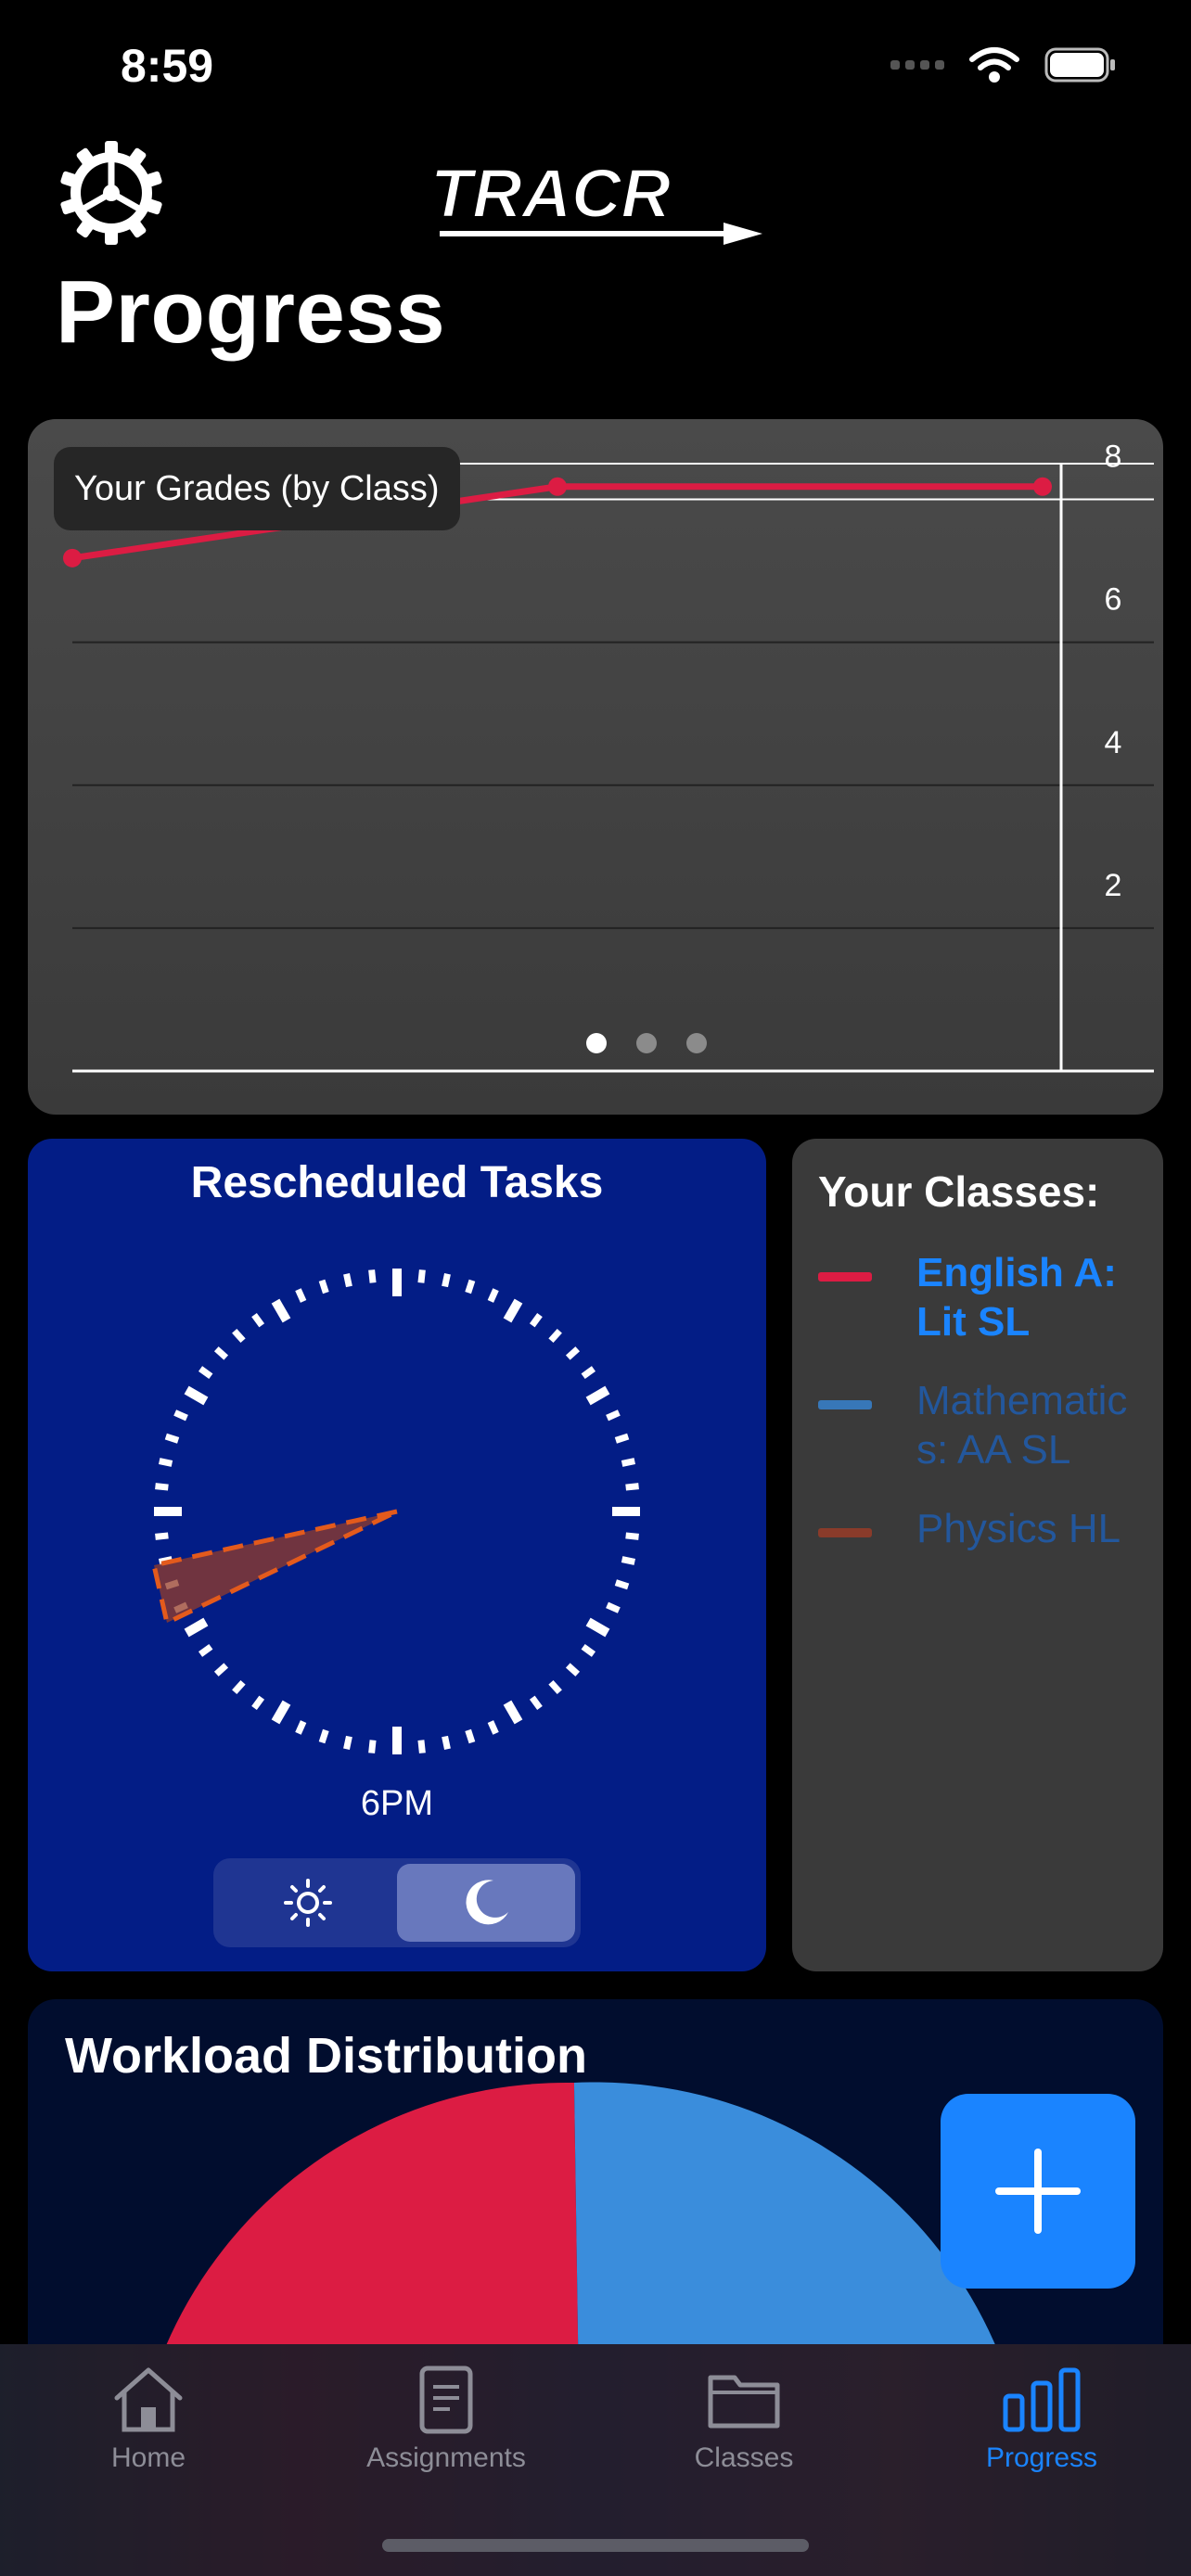 Image resolution: width=1191 pixels, height=2576 pixels. I want to click on tab-label: Classes, so click(744, 2458).